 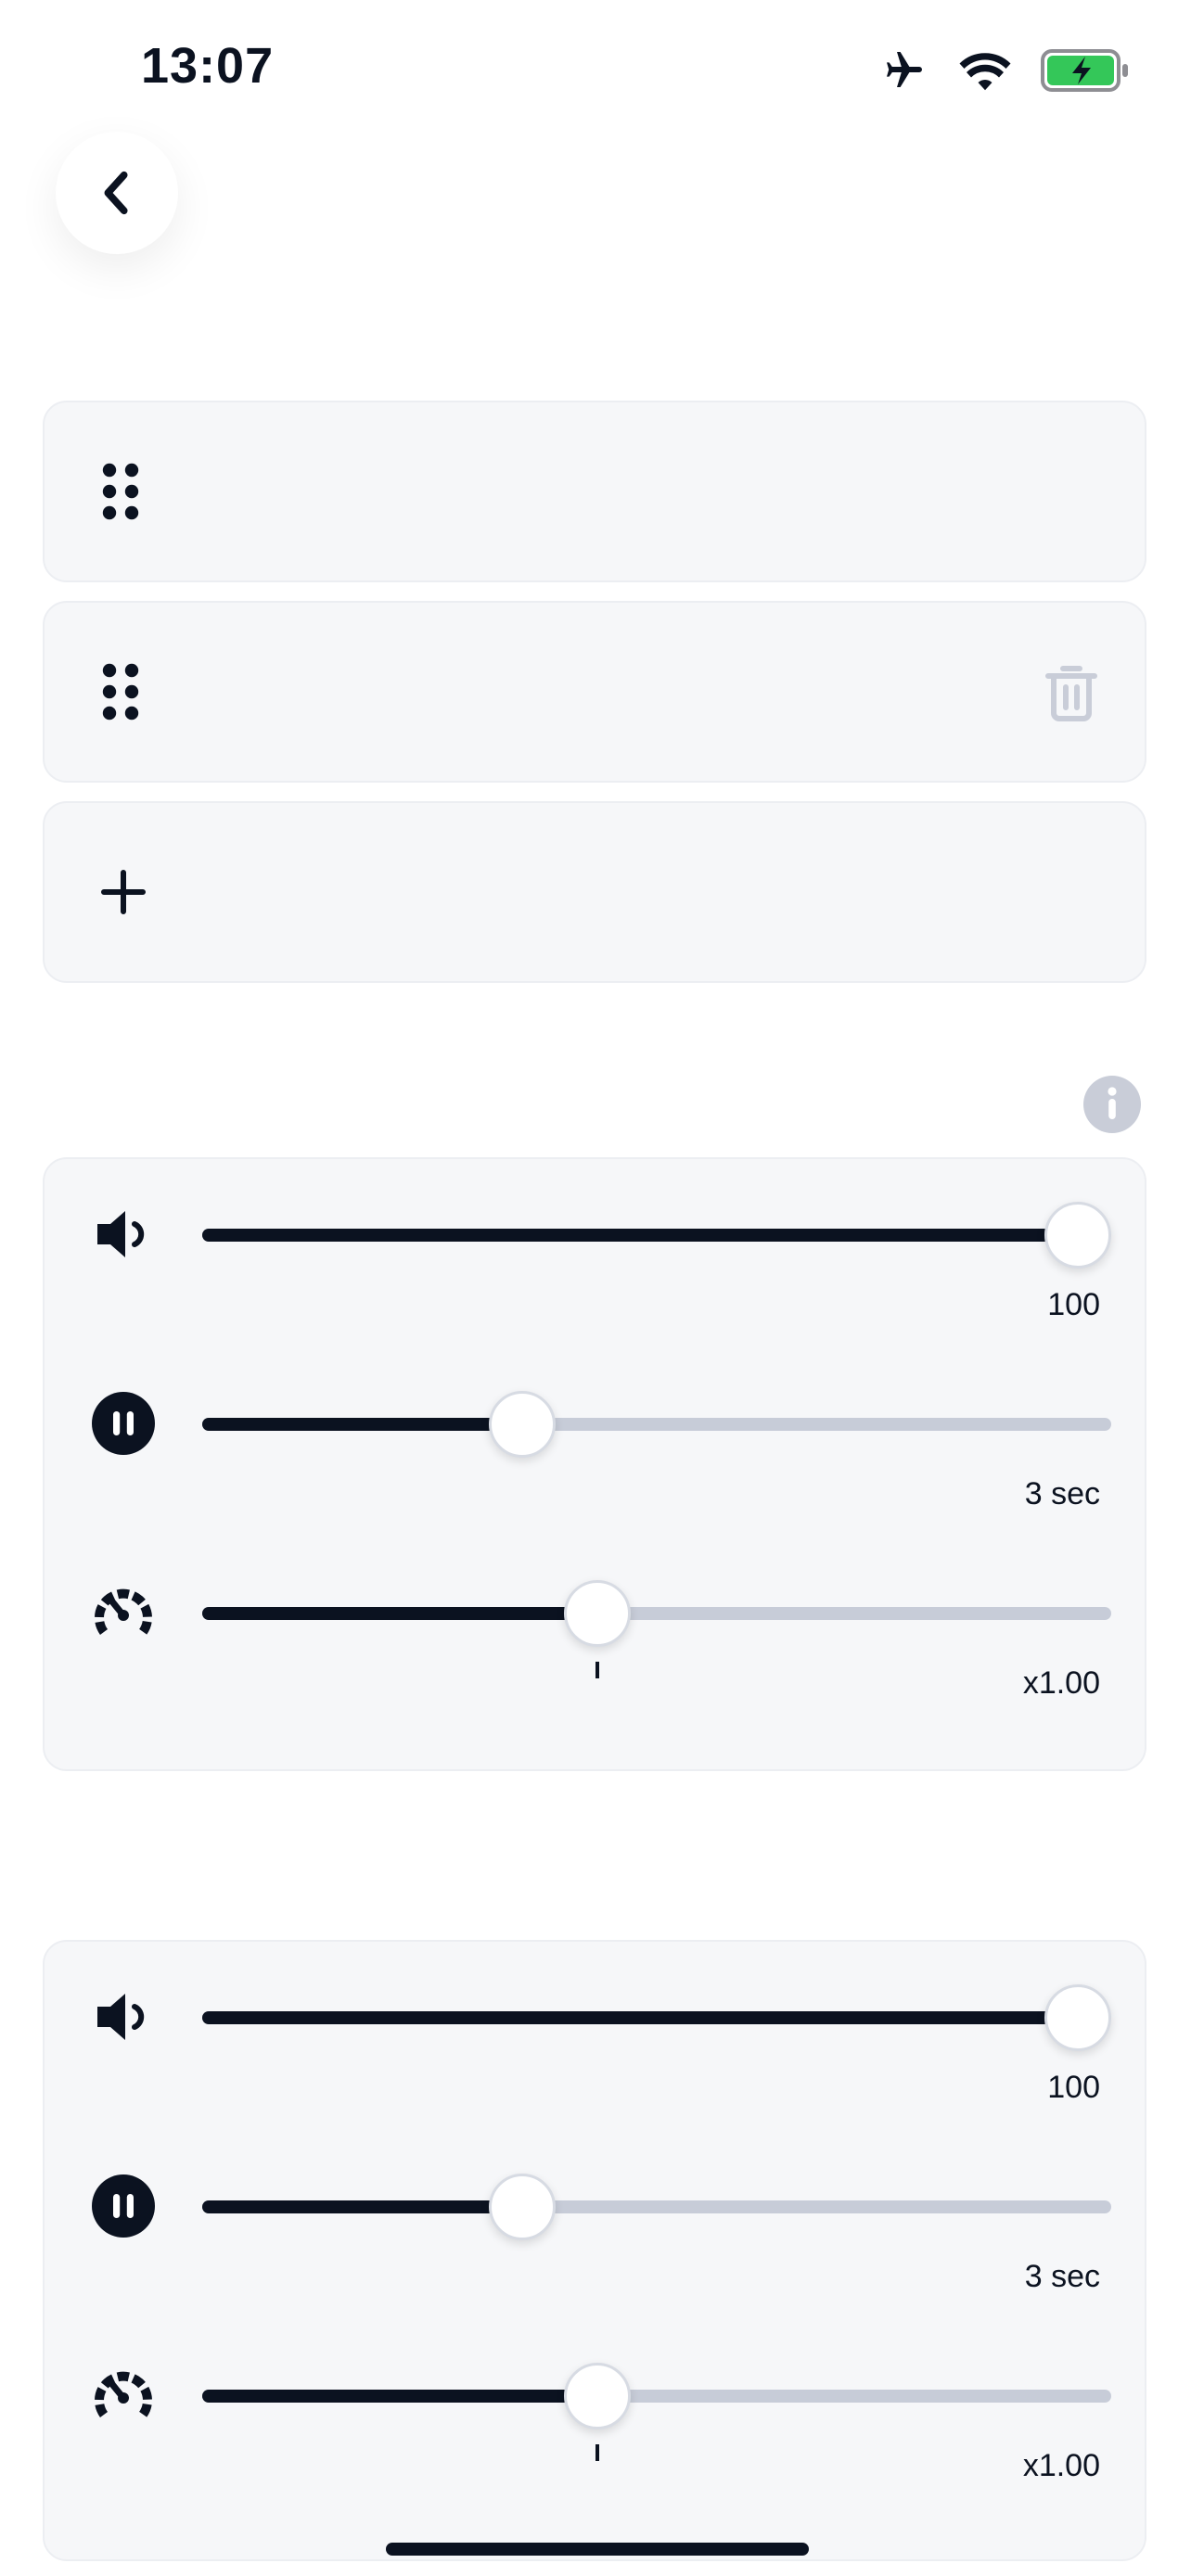 I want to click on wifi-icon, so click(x=985, y=72).